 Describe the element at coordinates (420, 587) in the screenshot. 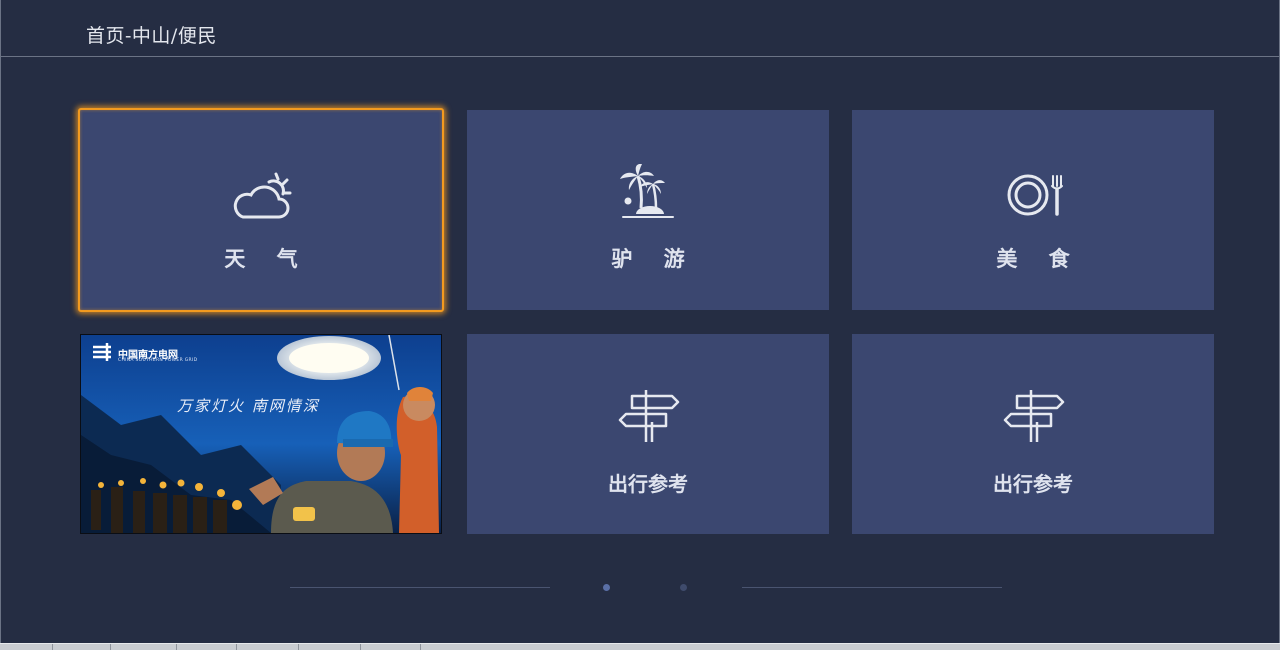

I see `pager-line-left` at that location.